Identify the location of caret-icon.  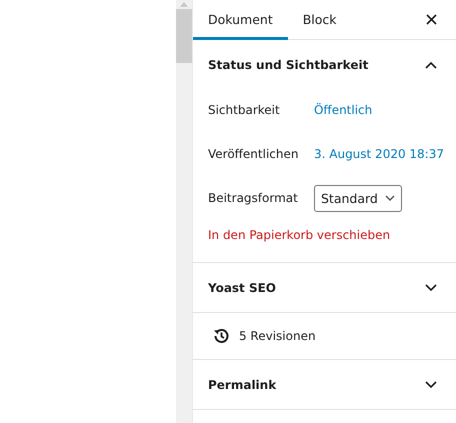
(389, 198).